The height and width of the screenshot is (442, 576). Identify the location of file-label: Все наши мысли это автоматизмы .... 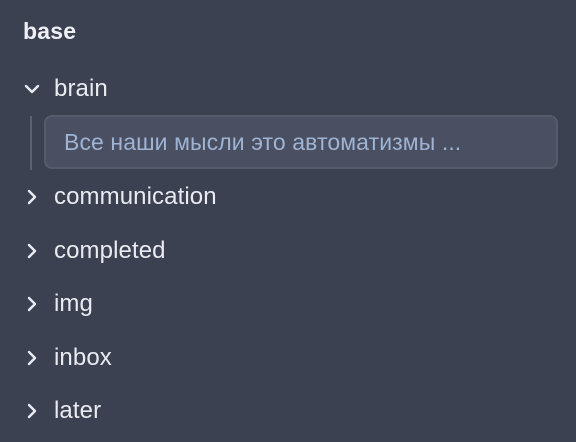
(263, 141).